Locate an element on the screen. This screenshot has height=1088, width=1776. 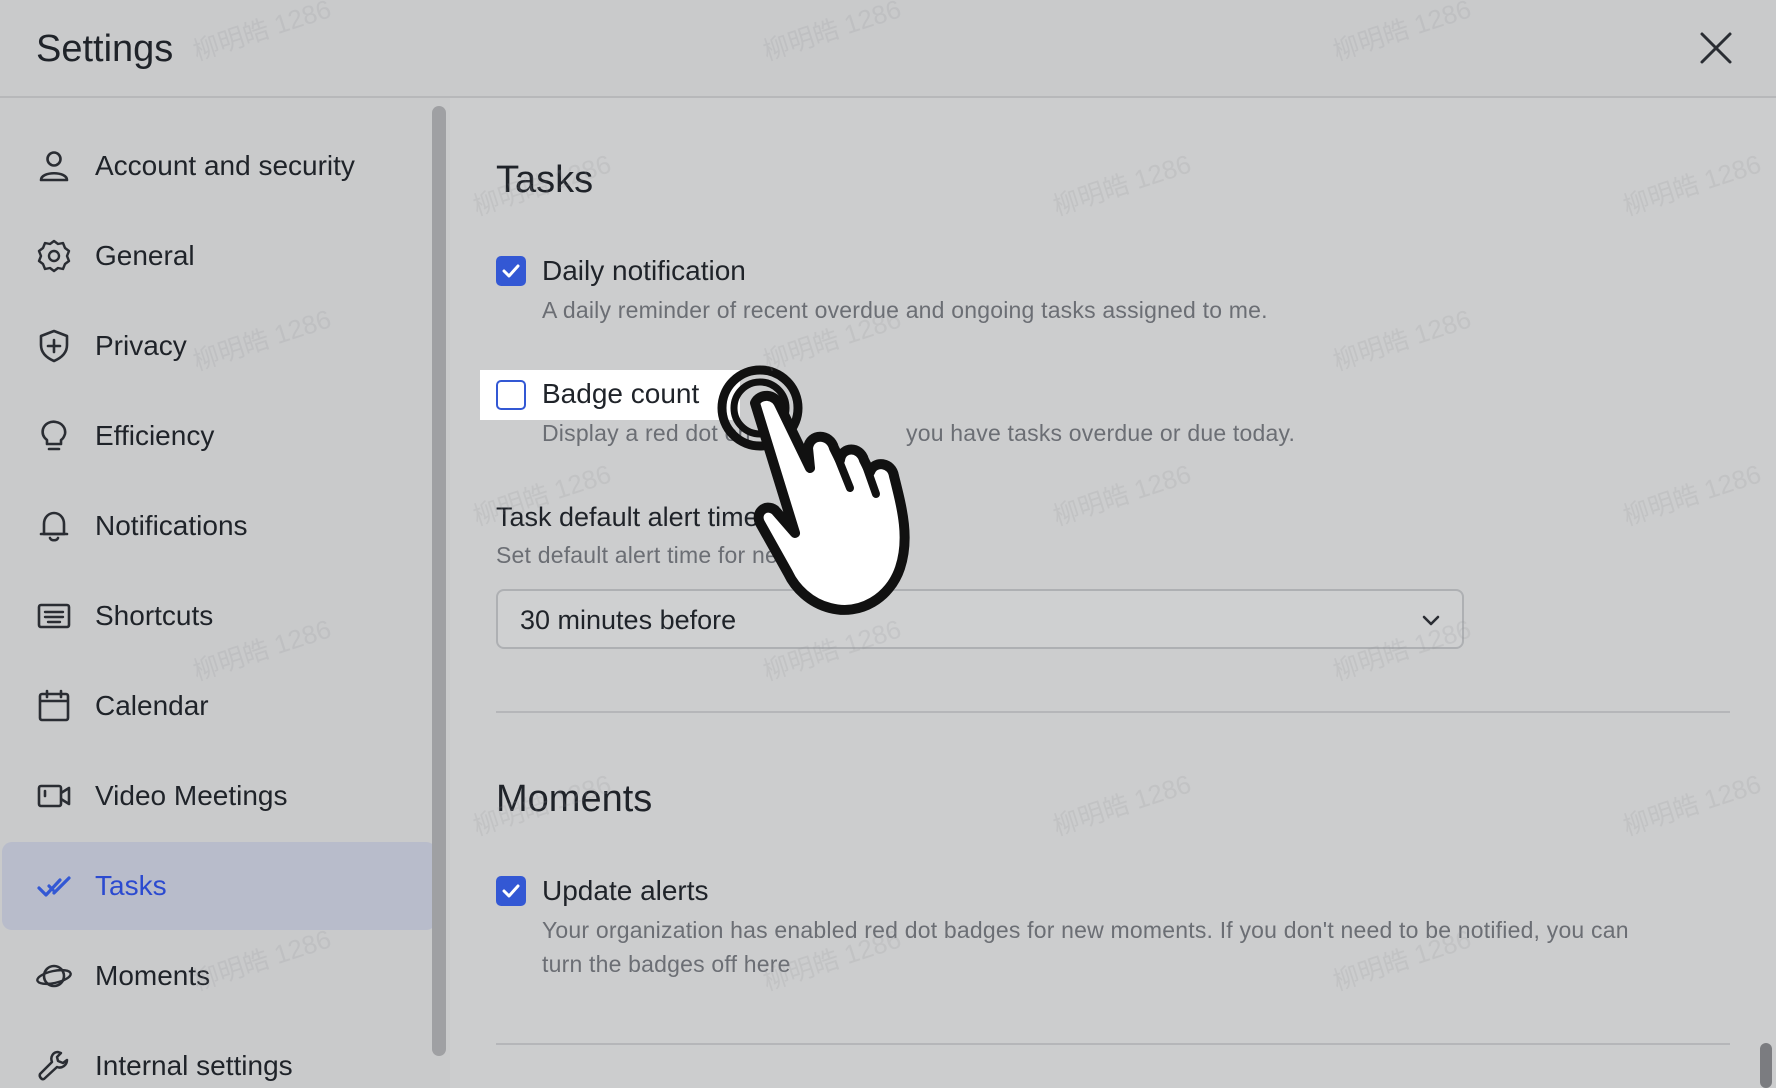
video-camera-icon is located at coordinates (54, 796).